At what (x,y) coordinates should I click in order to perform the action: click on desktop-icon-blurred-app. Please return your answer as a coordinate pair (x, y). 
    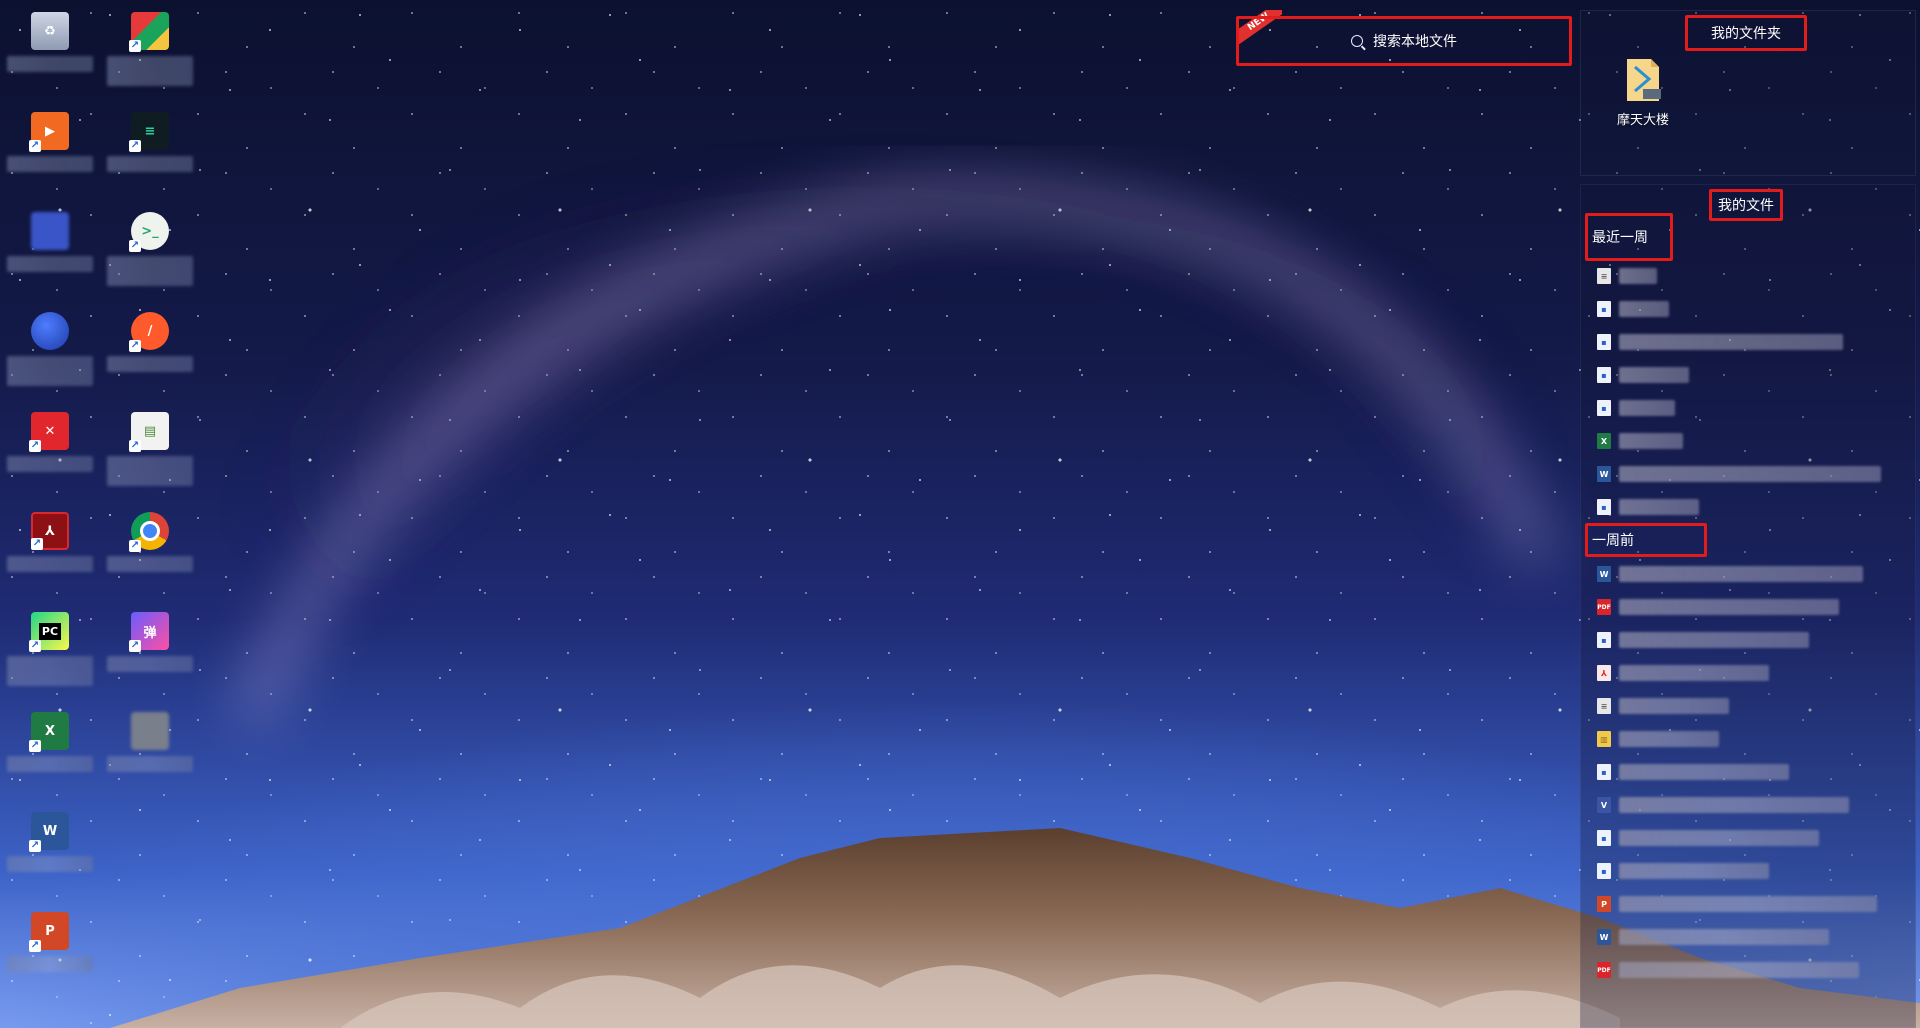
    Looking at the image, I should click on (50, 249).